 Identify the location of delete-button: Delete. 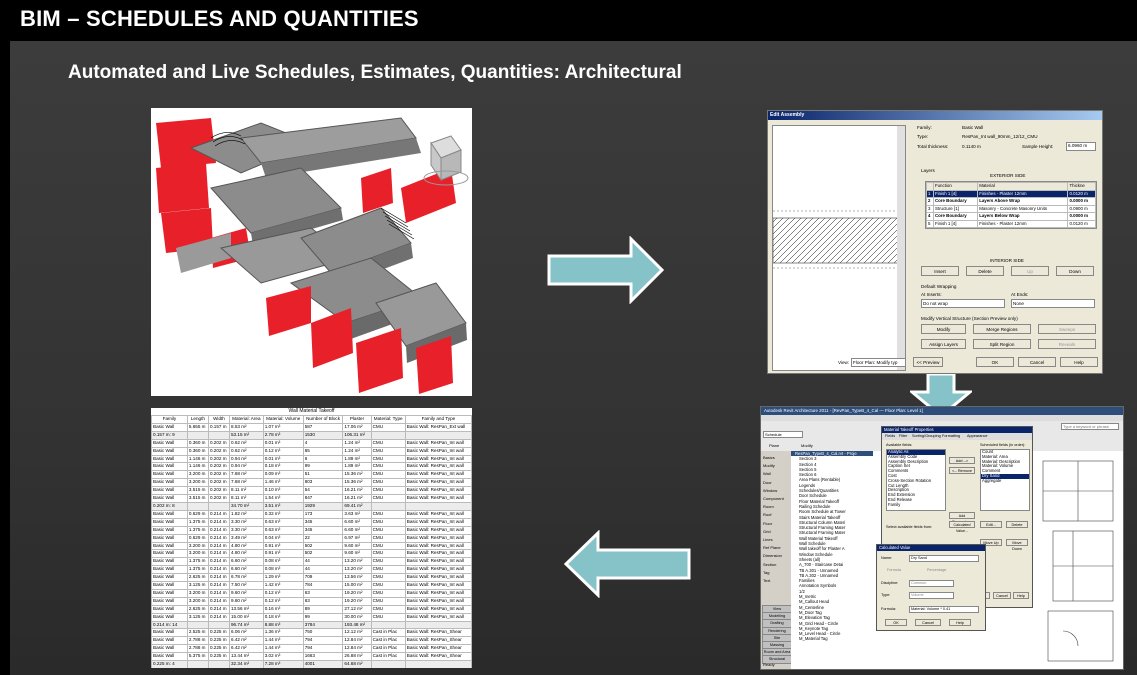
(985, 271).